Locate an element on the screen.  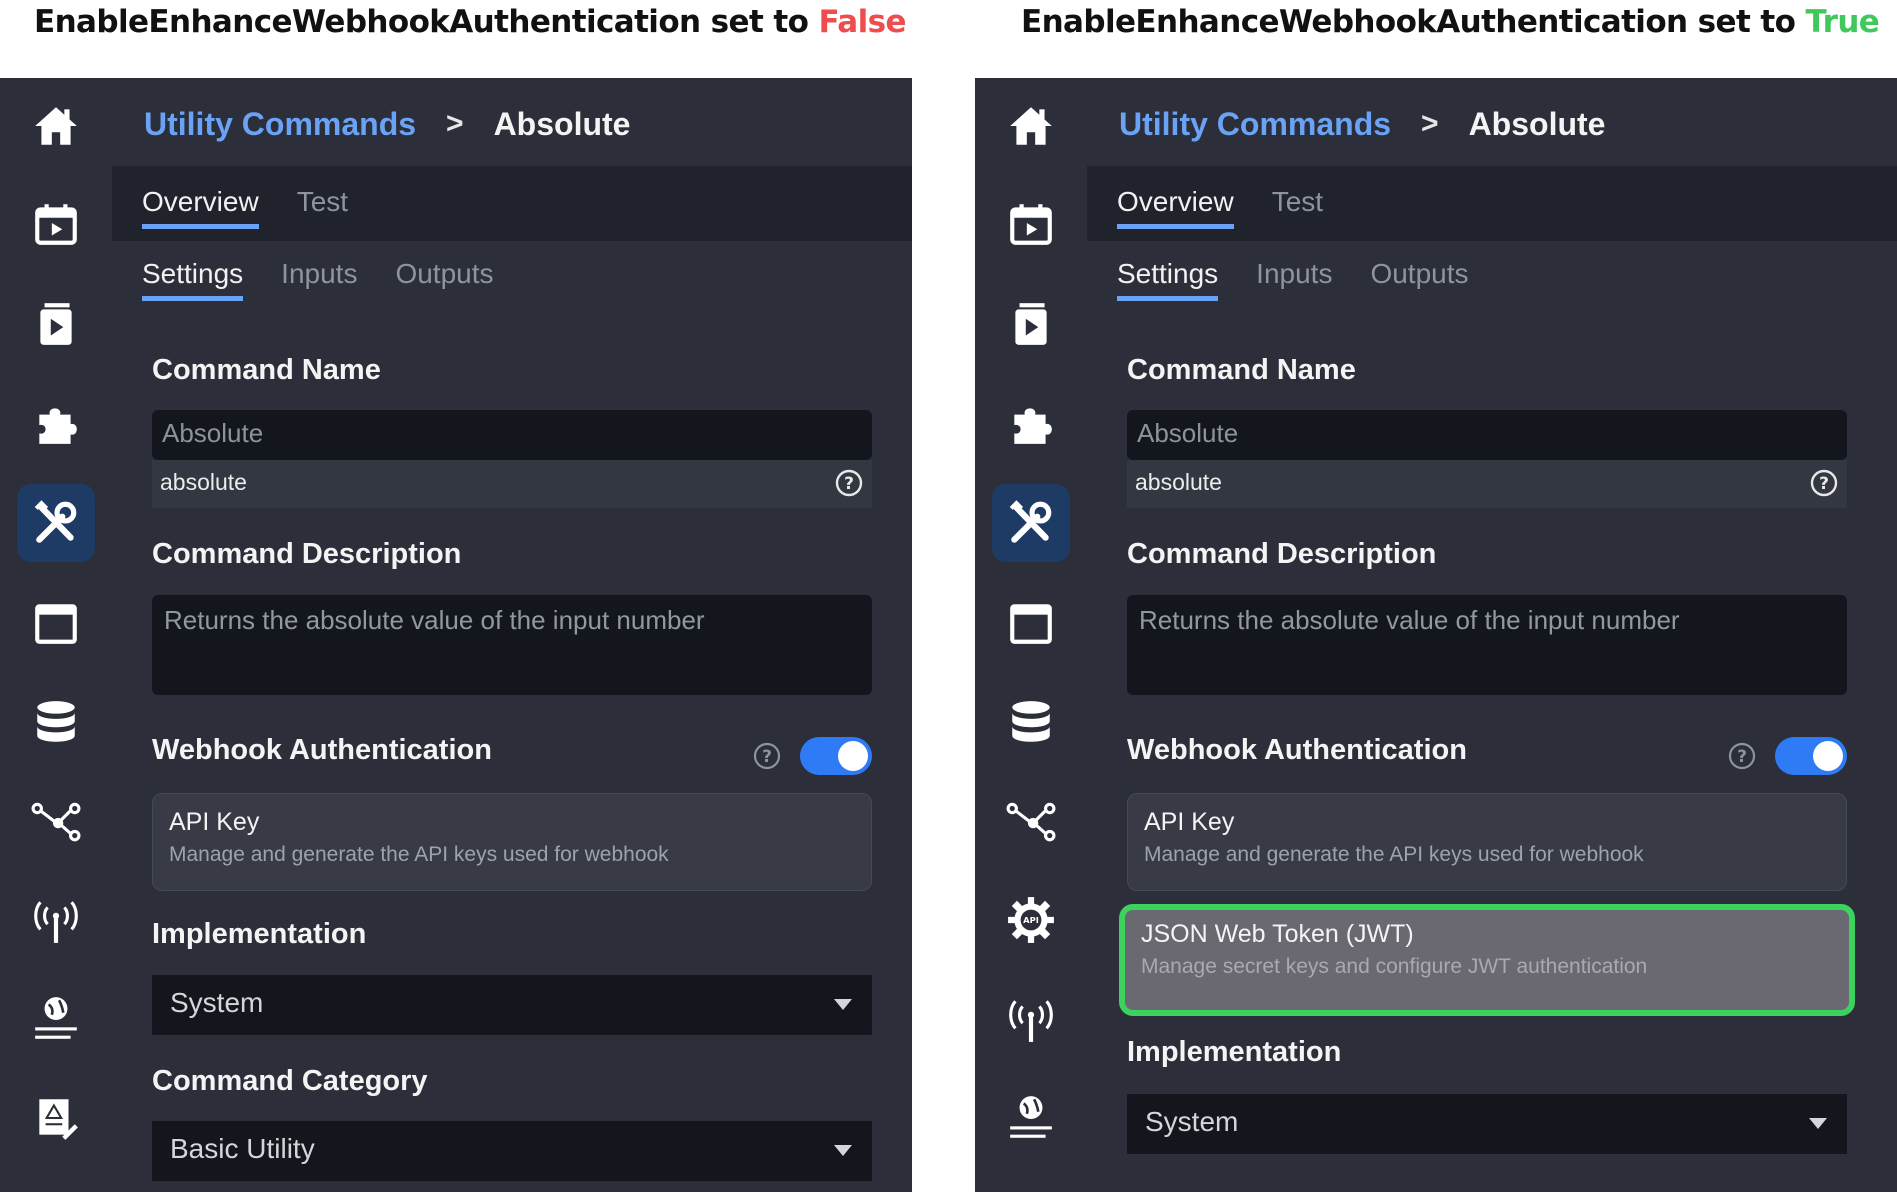
globe-icon is located at coordinates (56, 1018).